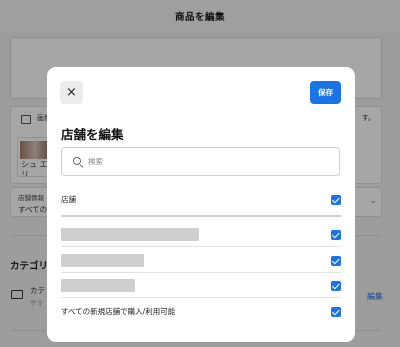 The image size is (400, 347). Describe the element at coordinates (201, 312) in the screenshot. I see `all-new-stores-row: すべての新規店舗で購入/利用可能` at that location.